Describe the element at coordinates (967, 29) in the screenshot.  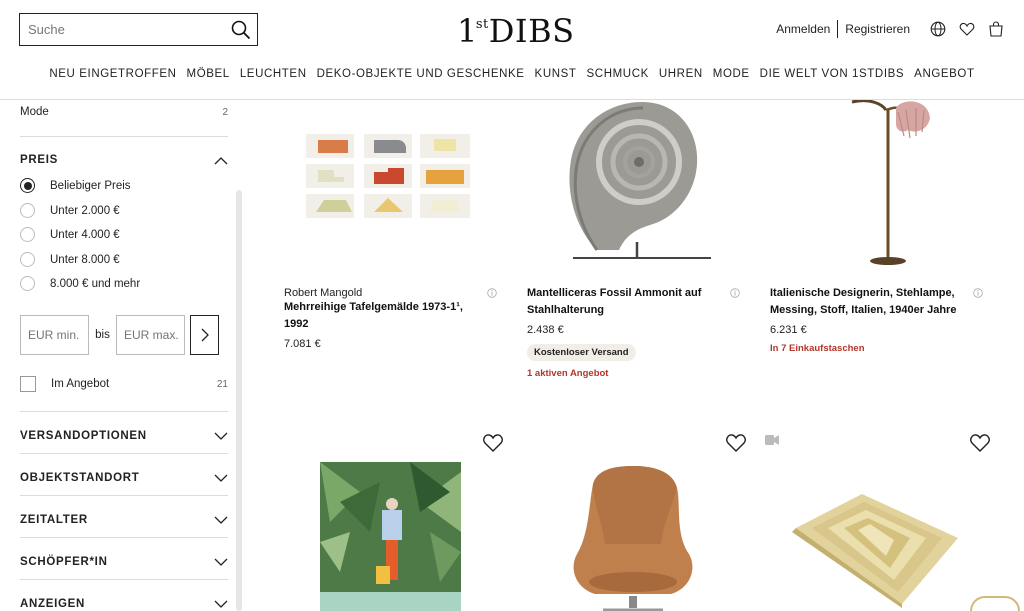
I see `heart-icon` at that location.